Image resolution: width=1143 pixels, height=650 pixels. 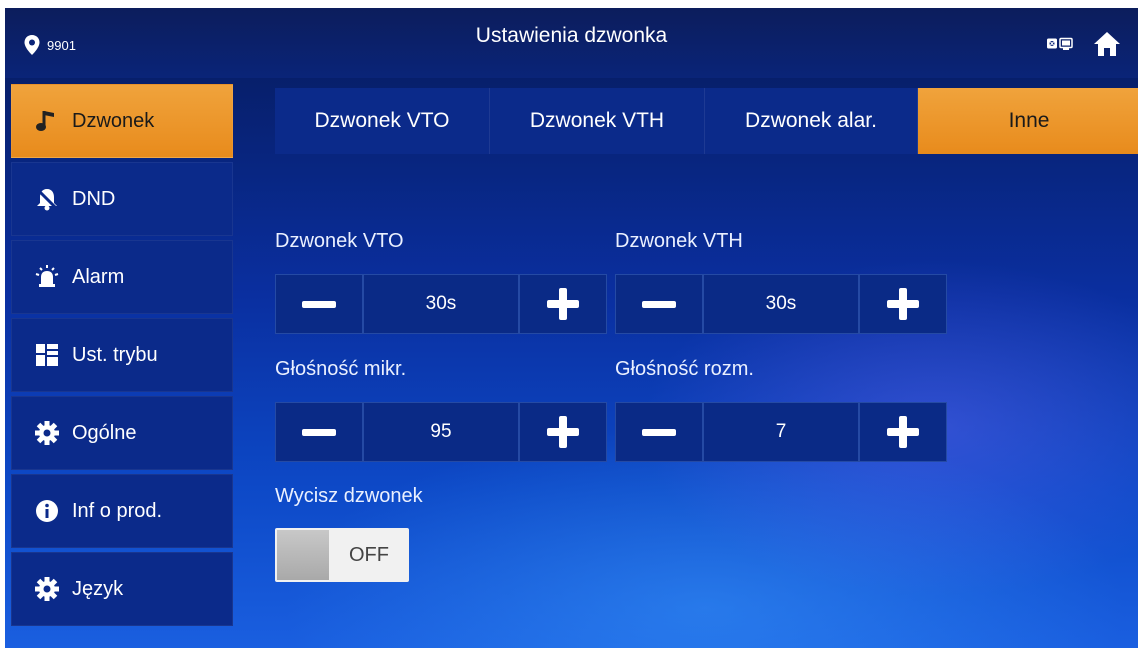 I want to click on sidebar-item-ogolne: Ogólne, so click(x=122, y=433).